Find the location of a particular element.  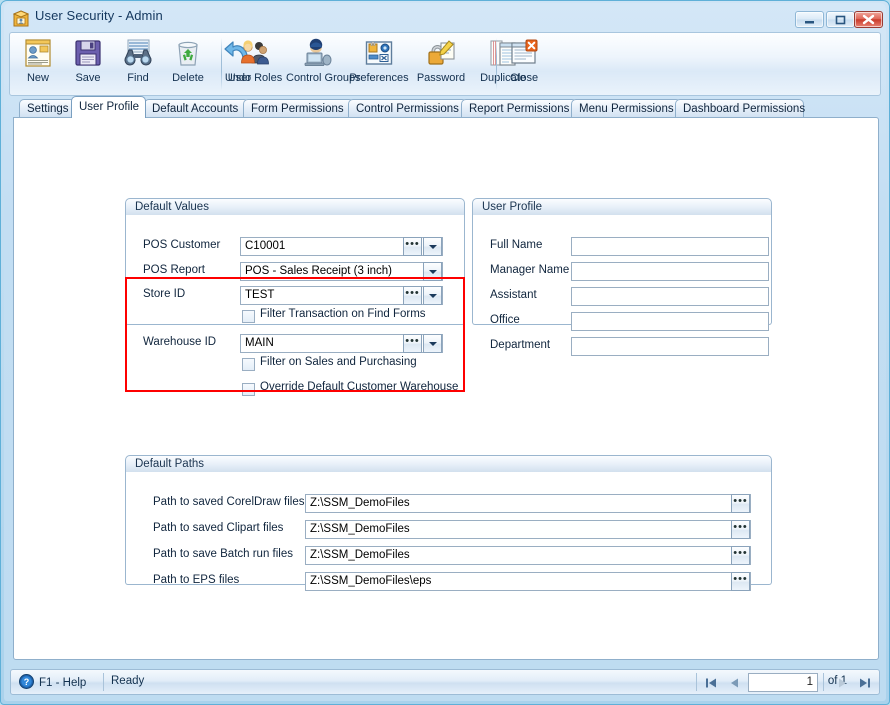

warehouse-id-dropdown-button is located at coordinates (432, 343).